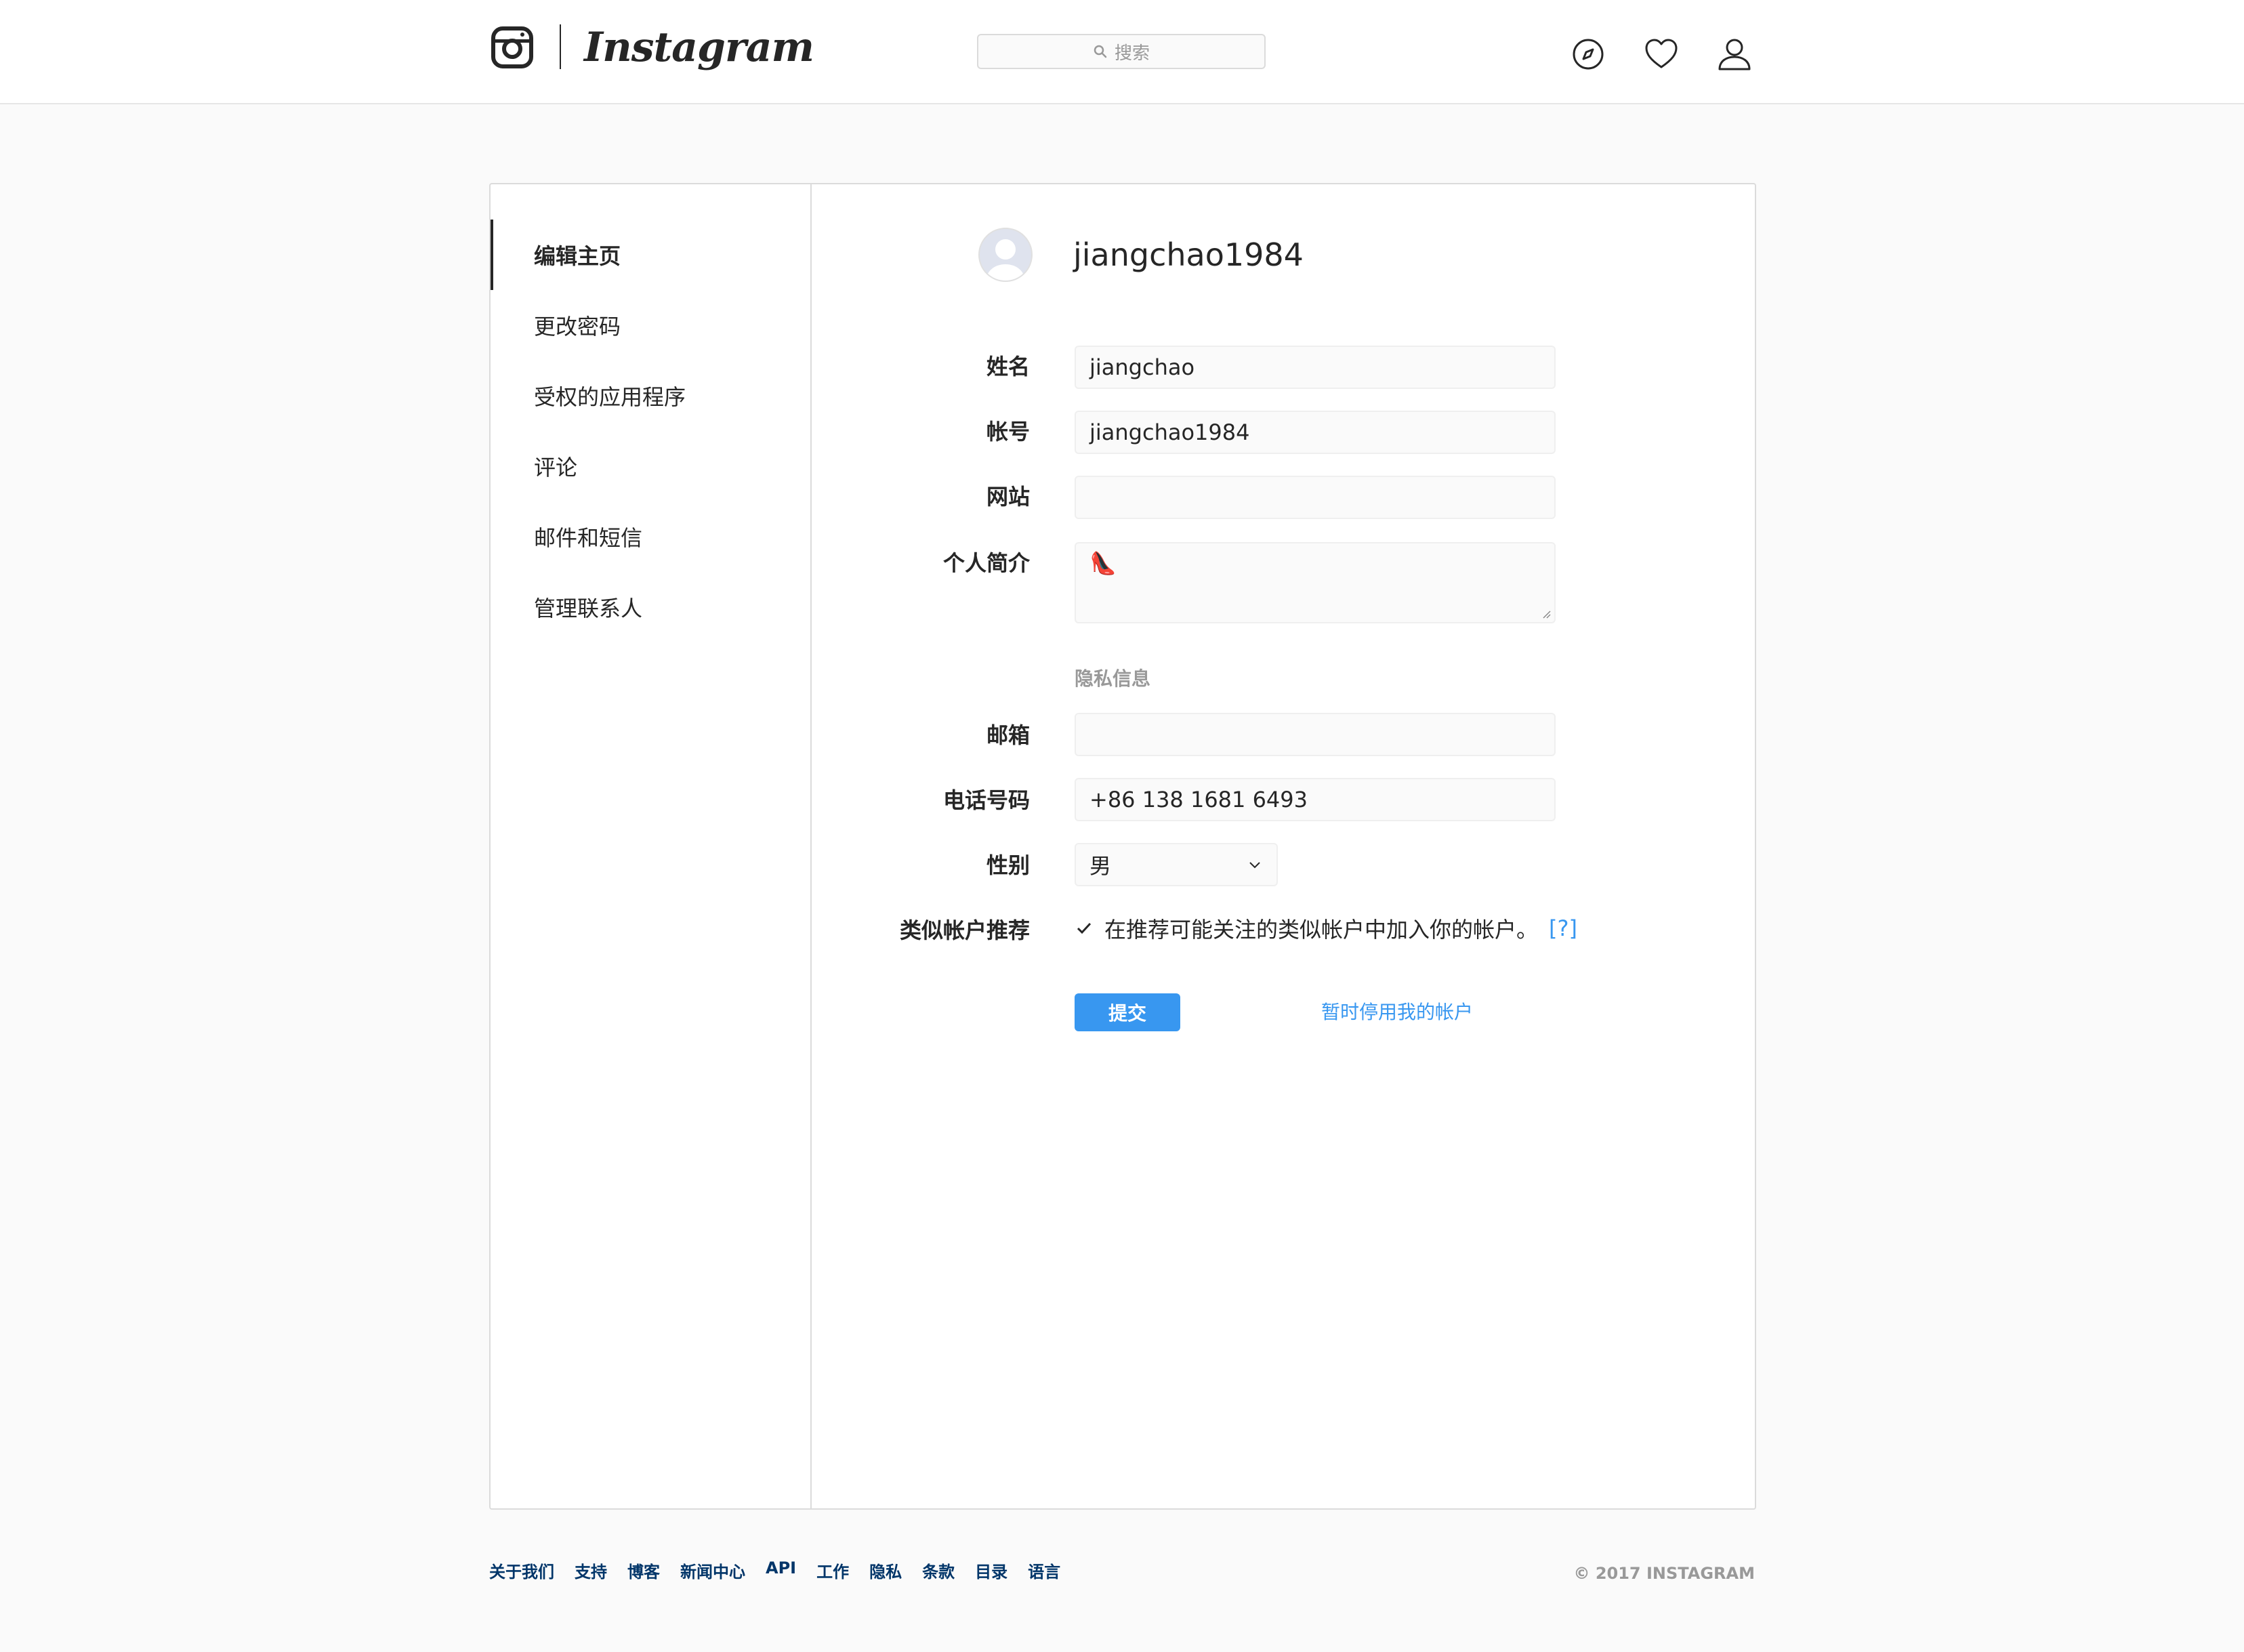  I want to click on profile-username: jiangchao1984, so click(1188, 254).